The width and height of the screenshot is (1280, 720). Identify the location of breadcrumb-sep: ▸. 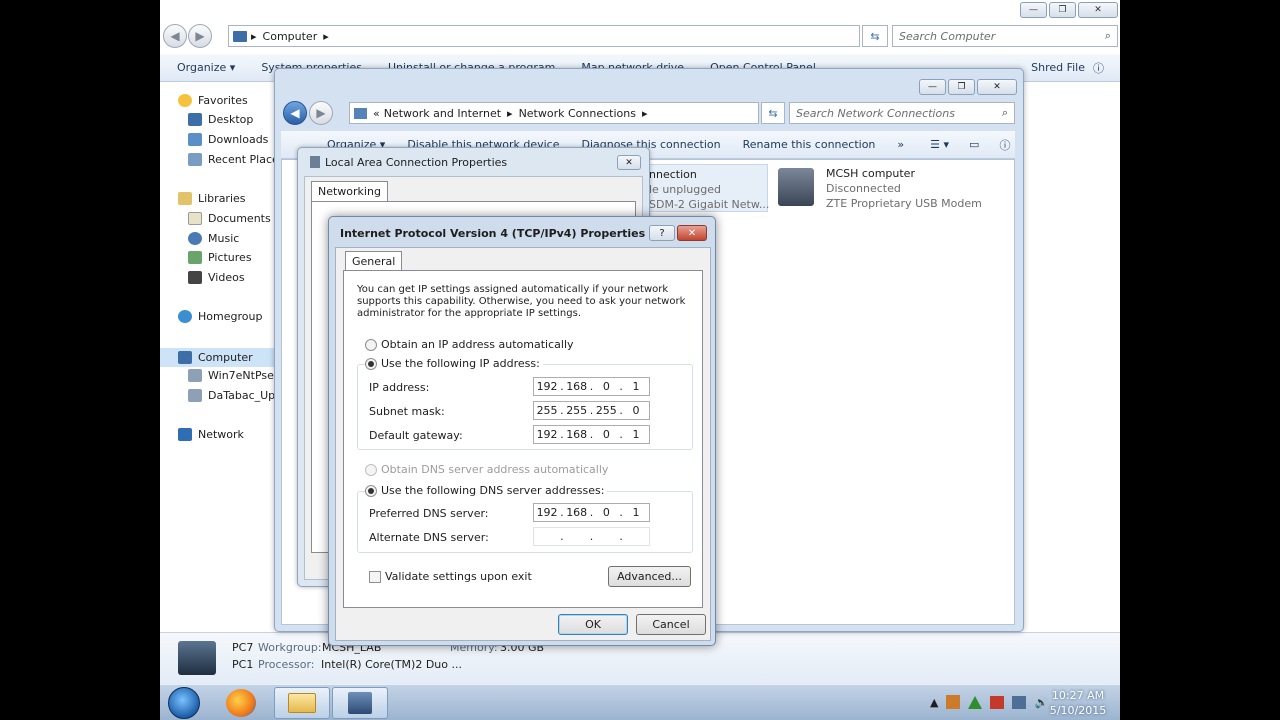
(254, 36).